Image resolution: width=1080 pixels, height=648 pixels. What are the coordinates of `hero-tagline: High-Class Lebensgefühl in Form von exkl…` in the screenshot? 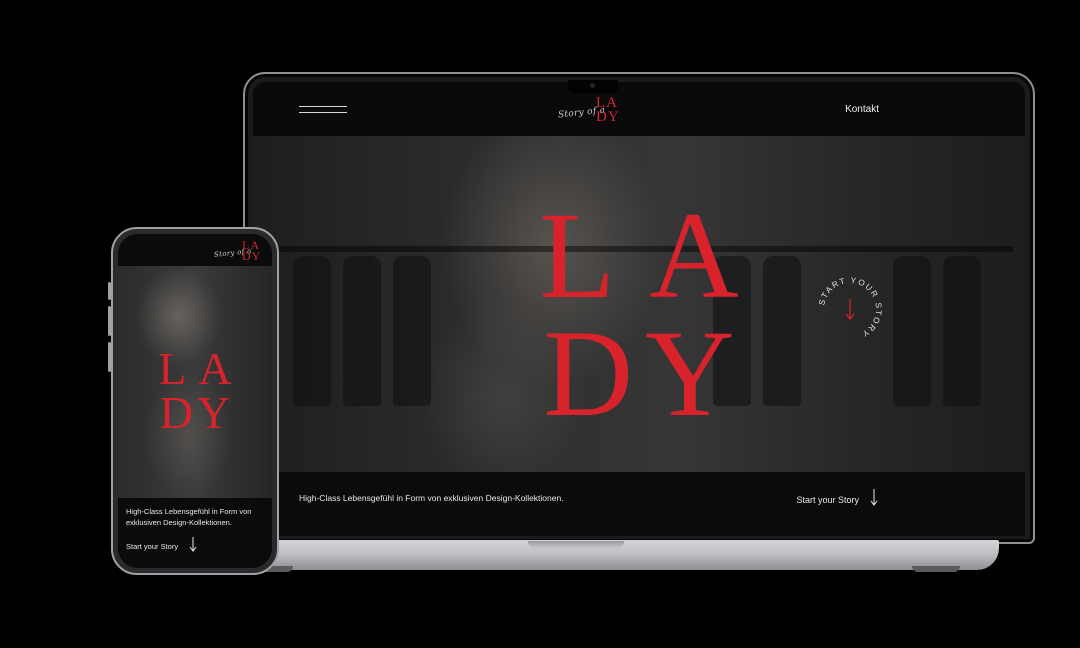 It's located at (431, 498).